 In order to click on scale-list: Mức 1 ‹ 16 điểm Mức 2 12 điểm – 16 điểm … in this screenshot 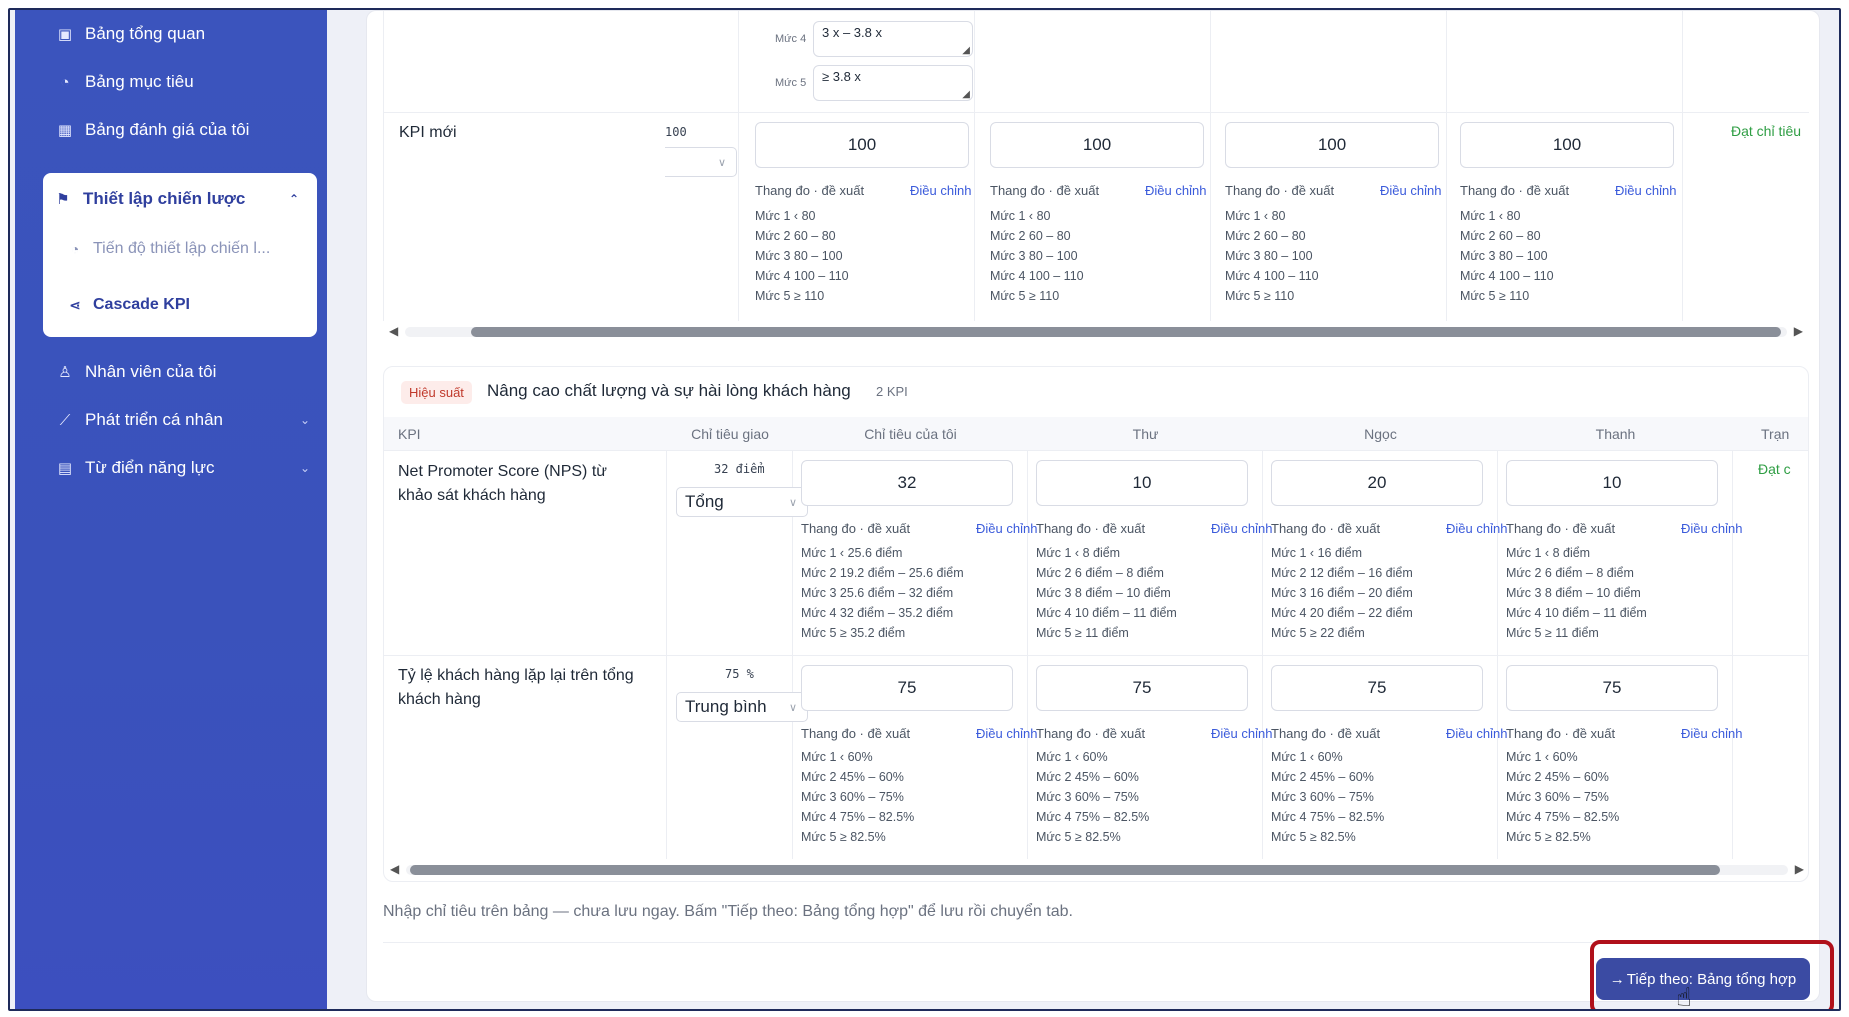, I will do `click(1342, 593)`.